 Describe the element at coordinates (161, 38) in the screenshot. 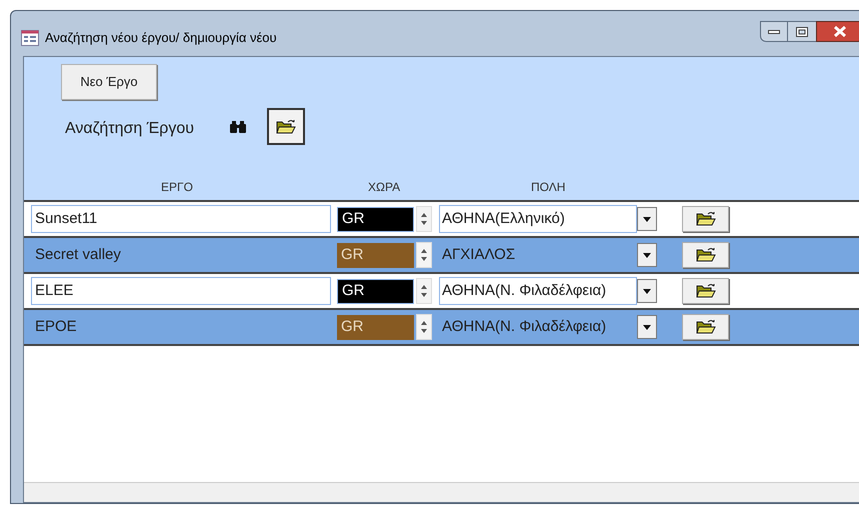

I see `window-title: Αναζήτηση νέου έργου/ δημιουργία νέου` at that location.